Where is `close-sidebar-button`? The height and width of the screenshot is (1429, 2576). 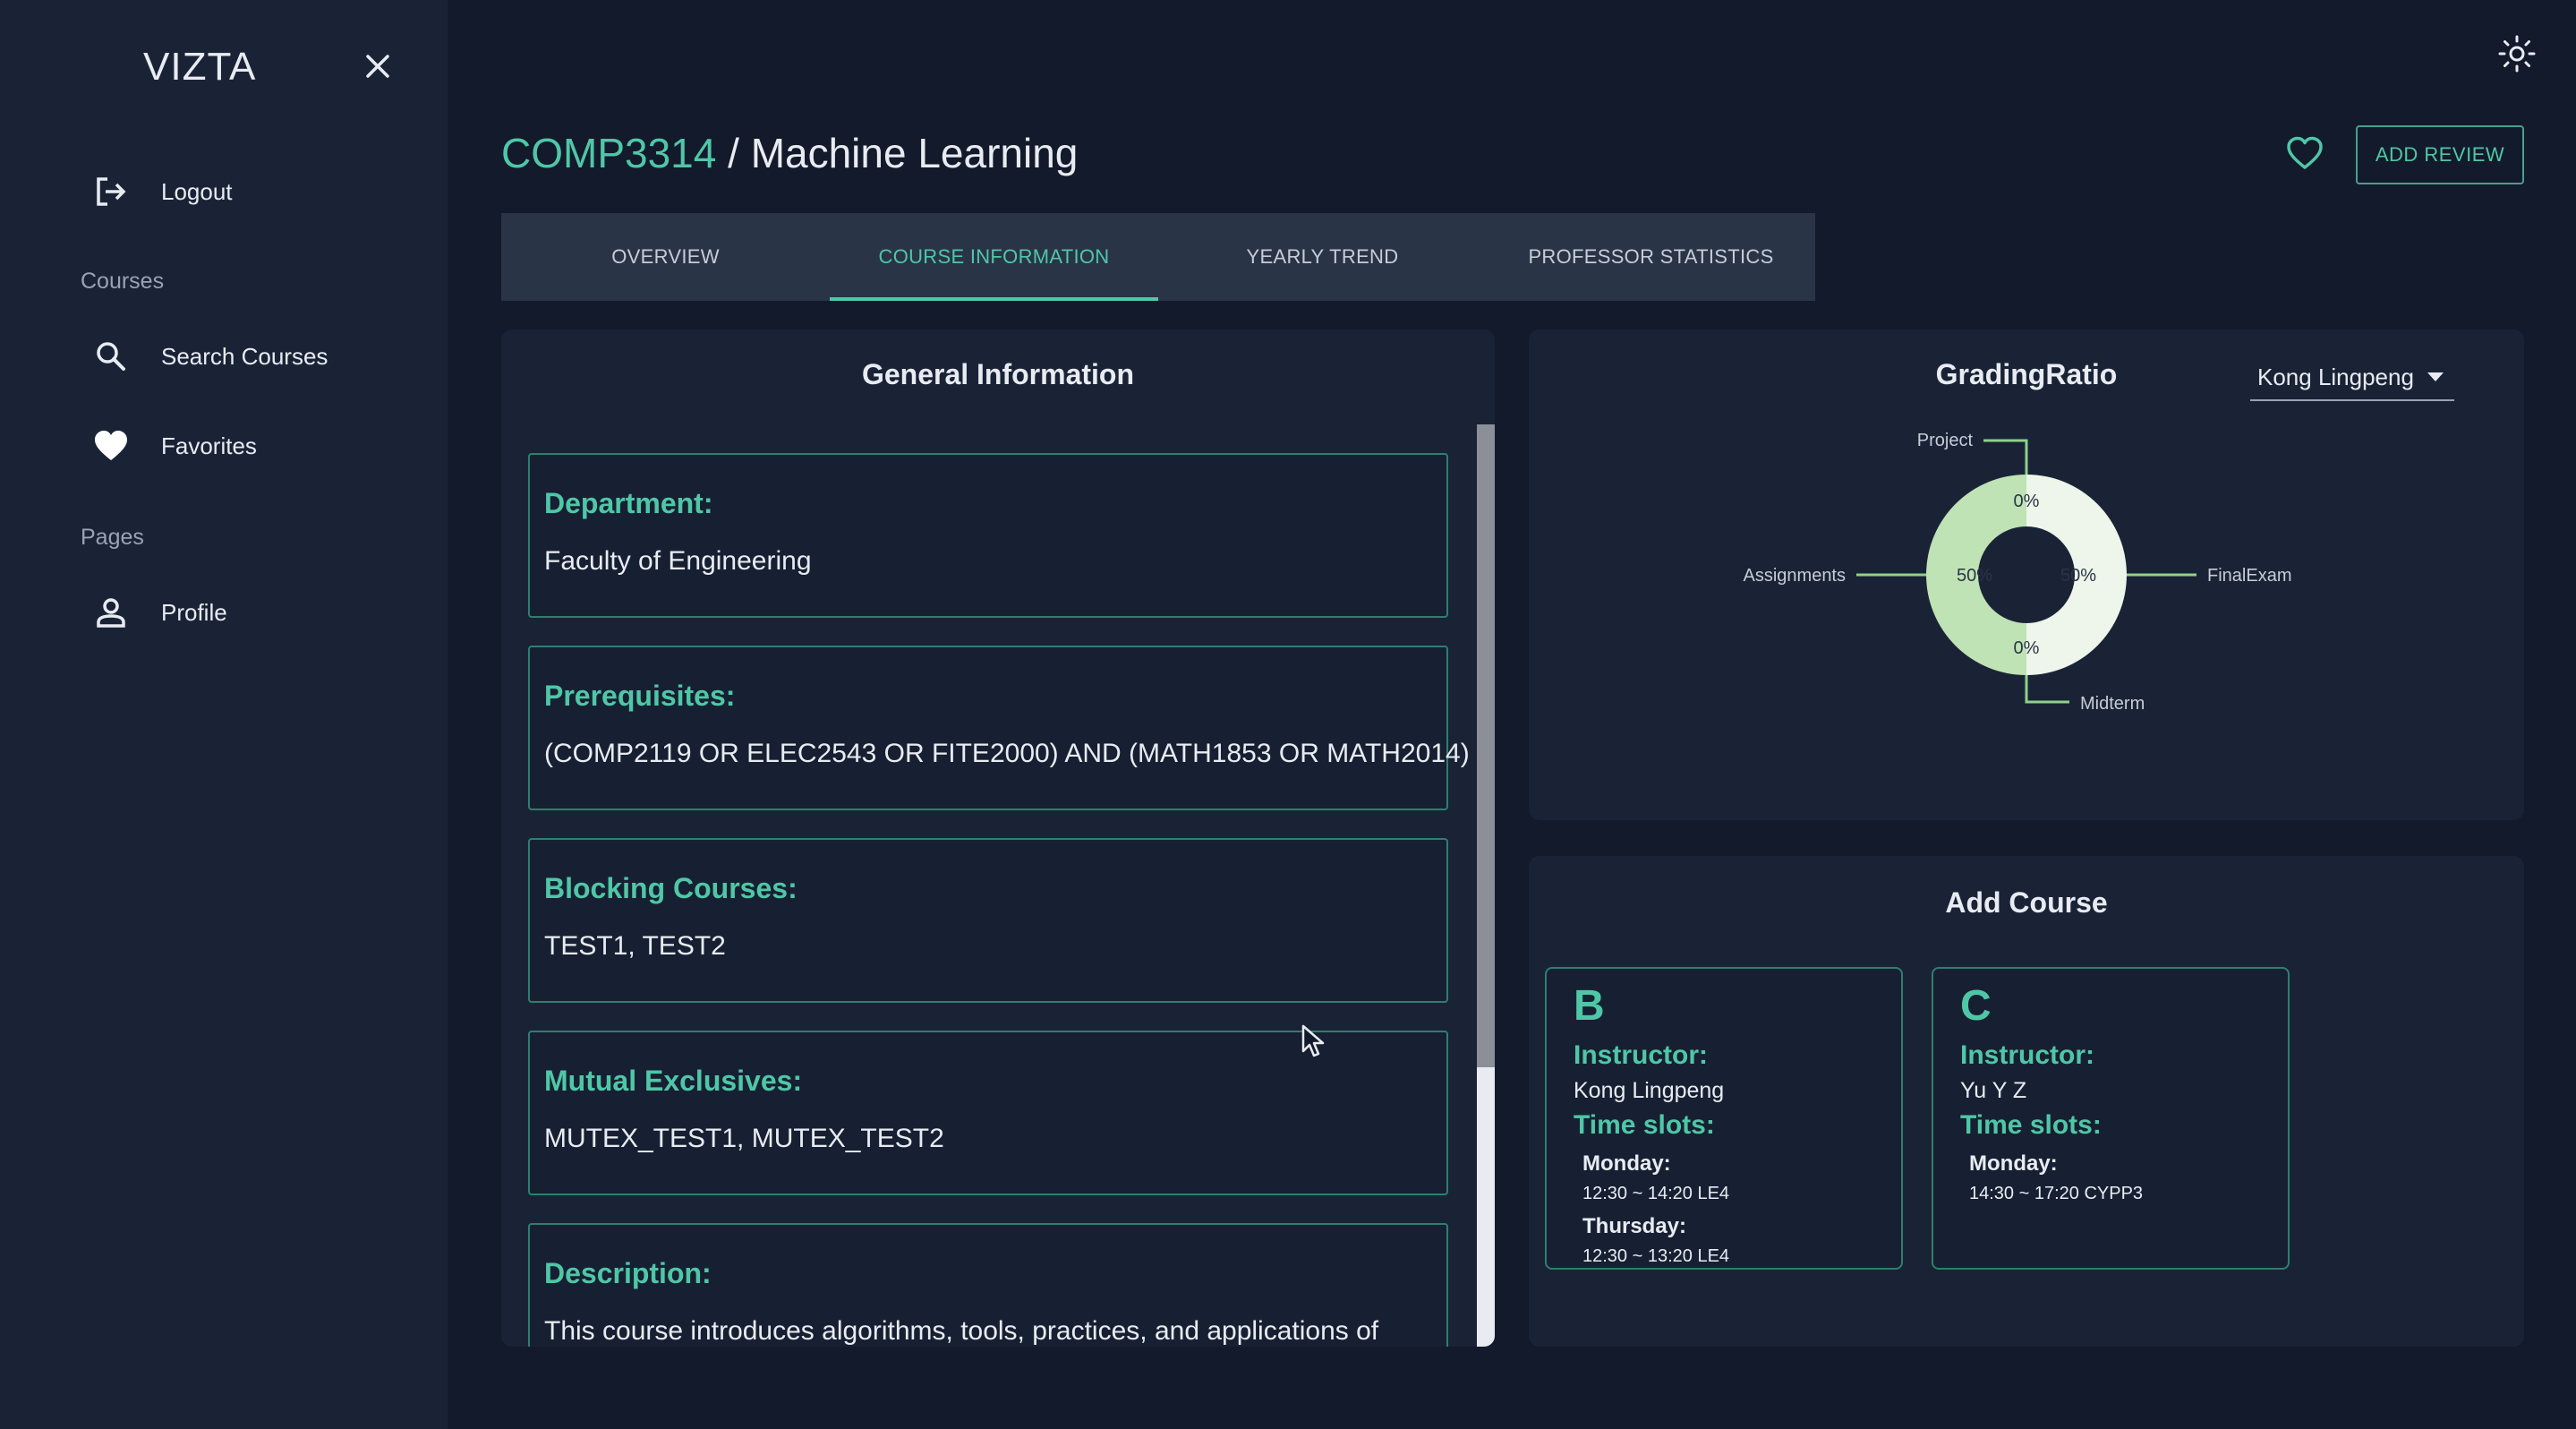
close-sidebar-button is located at coordinates (378, 66).